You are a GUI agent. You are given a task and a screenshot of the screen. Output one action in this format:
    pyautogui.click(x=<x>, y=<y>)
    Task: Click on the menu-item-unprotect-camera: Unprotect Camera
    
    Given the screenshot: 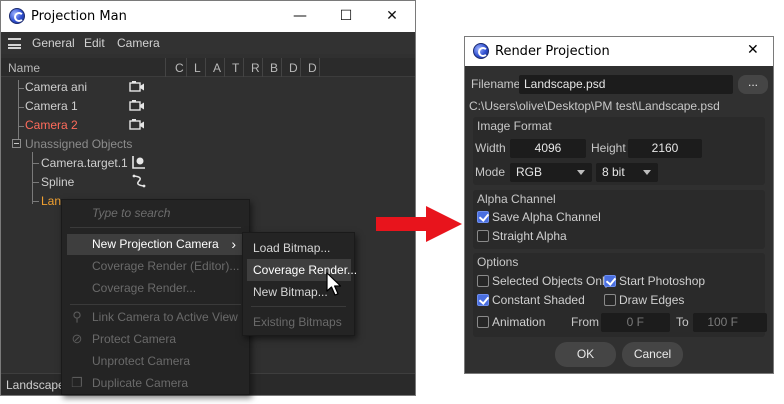 What is the action you would take?
    pyautogui.click(x=155, y=361)
    